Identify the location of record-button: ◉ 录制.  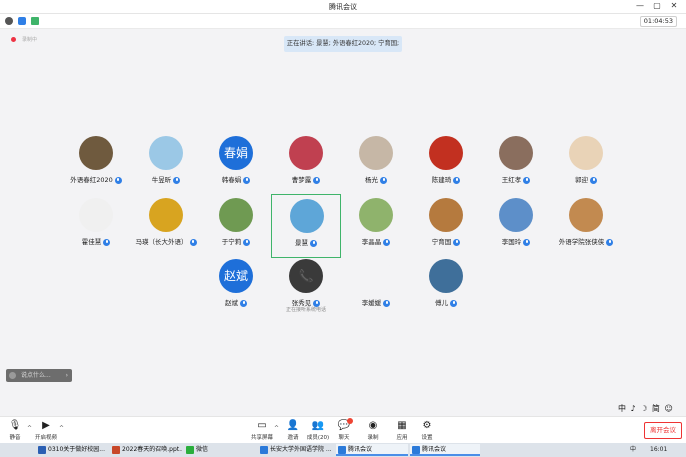
(373, 430).